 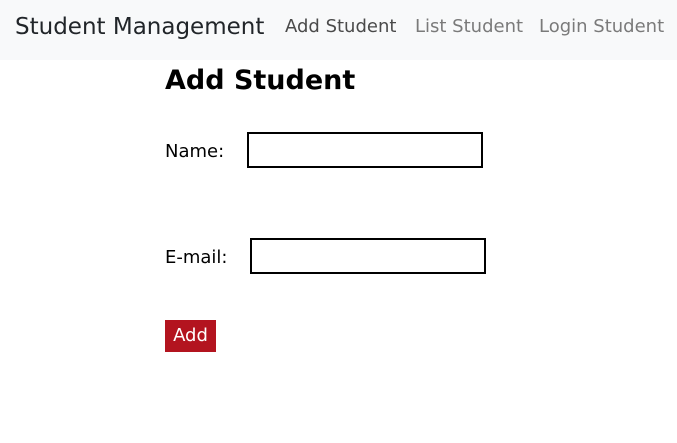 What do you see at coordinates (139, 27) in the screenshot?
I see `brand-link: Student Management` at bounding box center [139, 27].